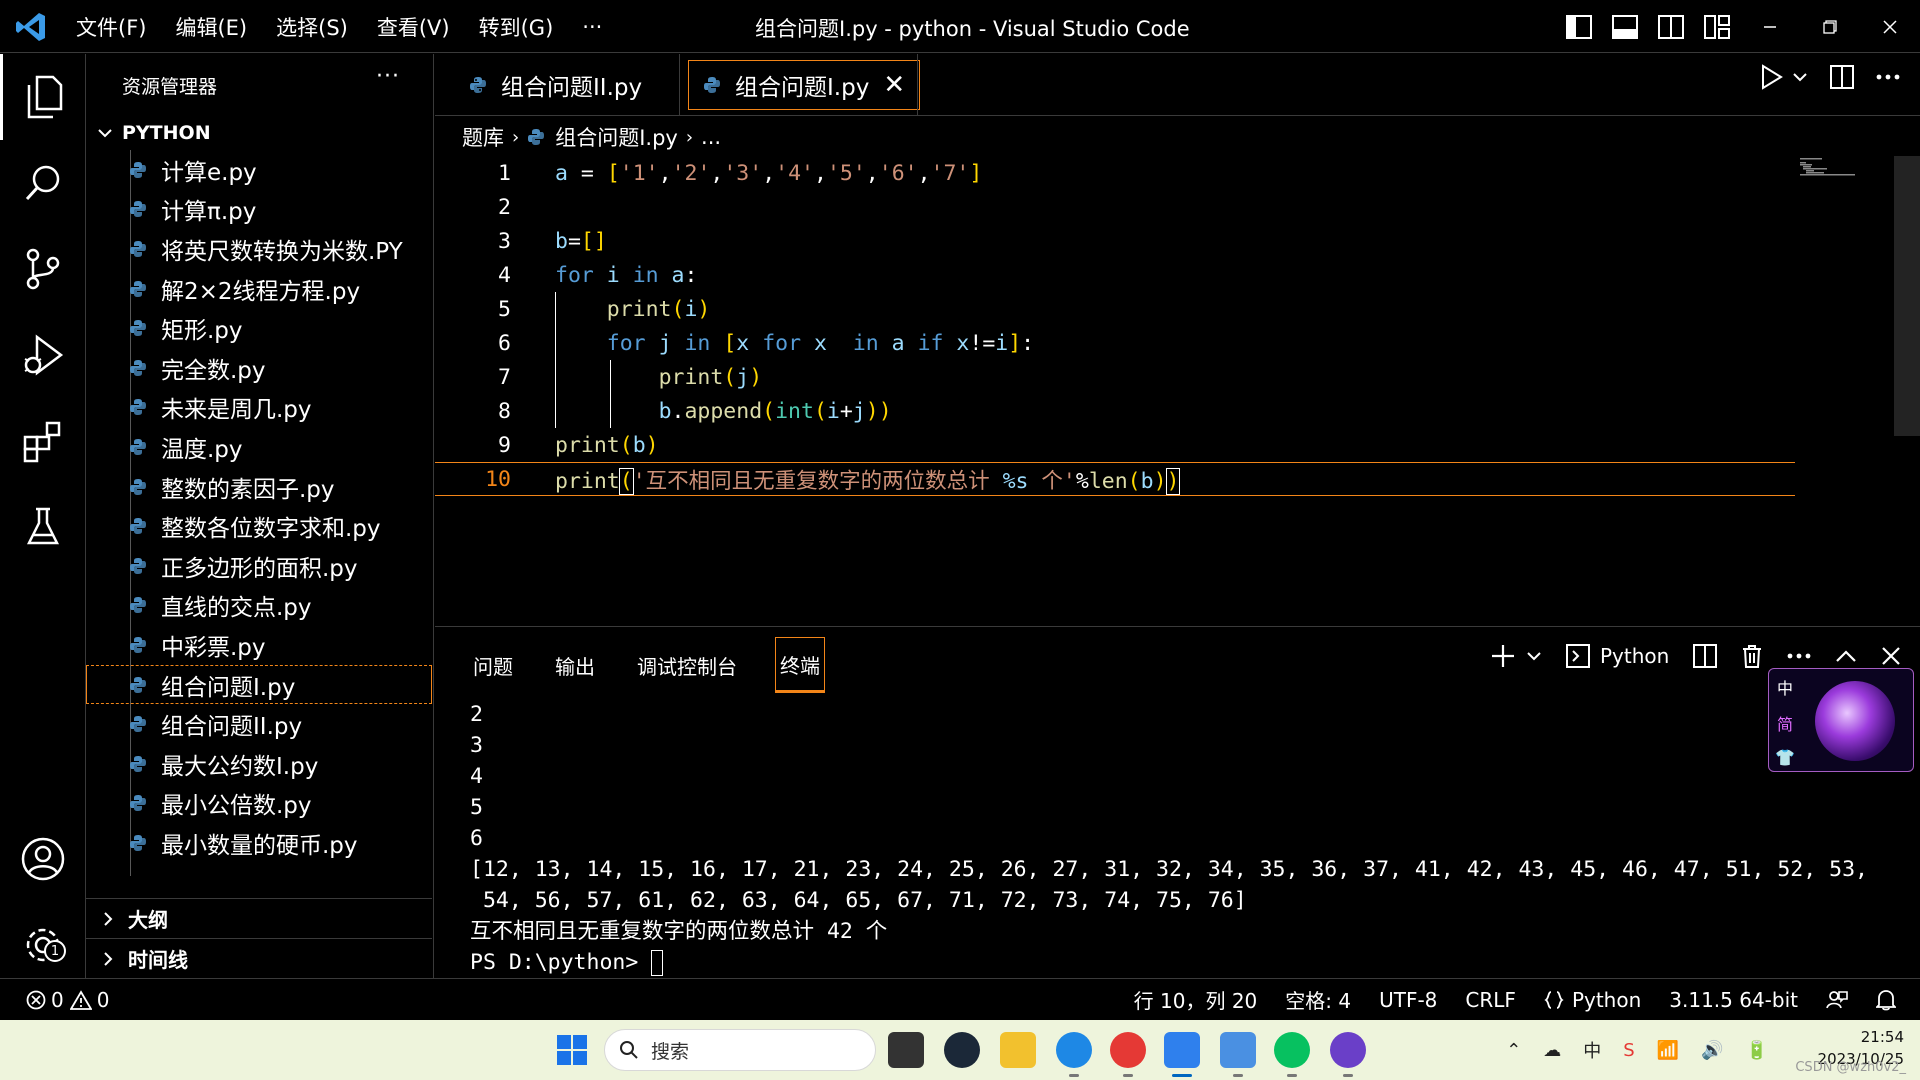 This screenshot has height=1080, width=1920. I want to click on file-item: 完全数.py, so click(259, 368).